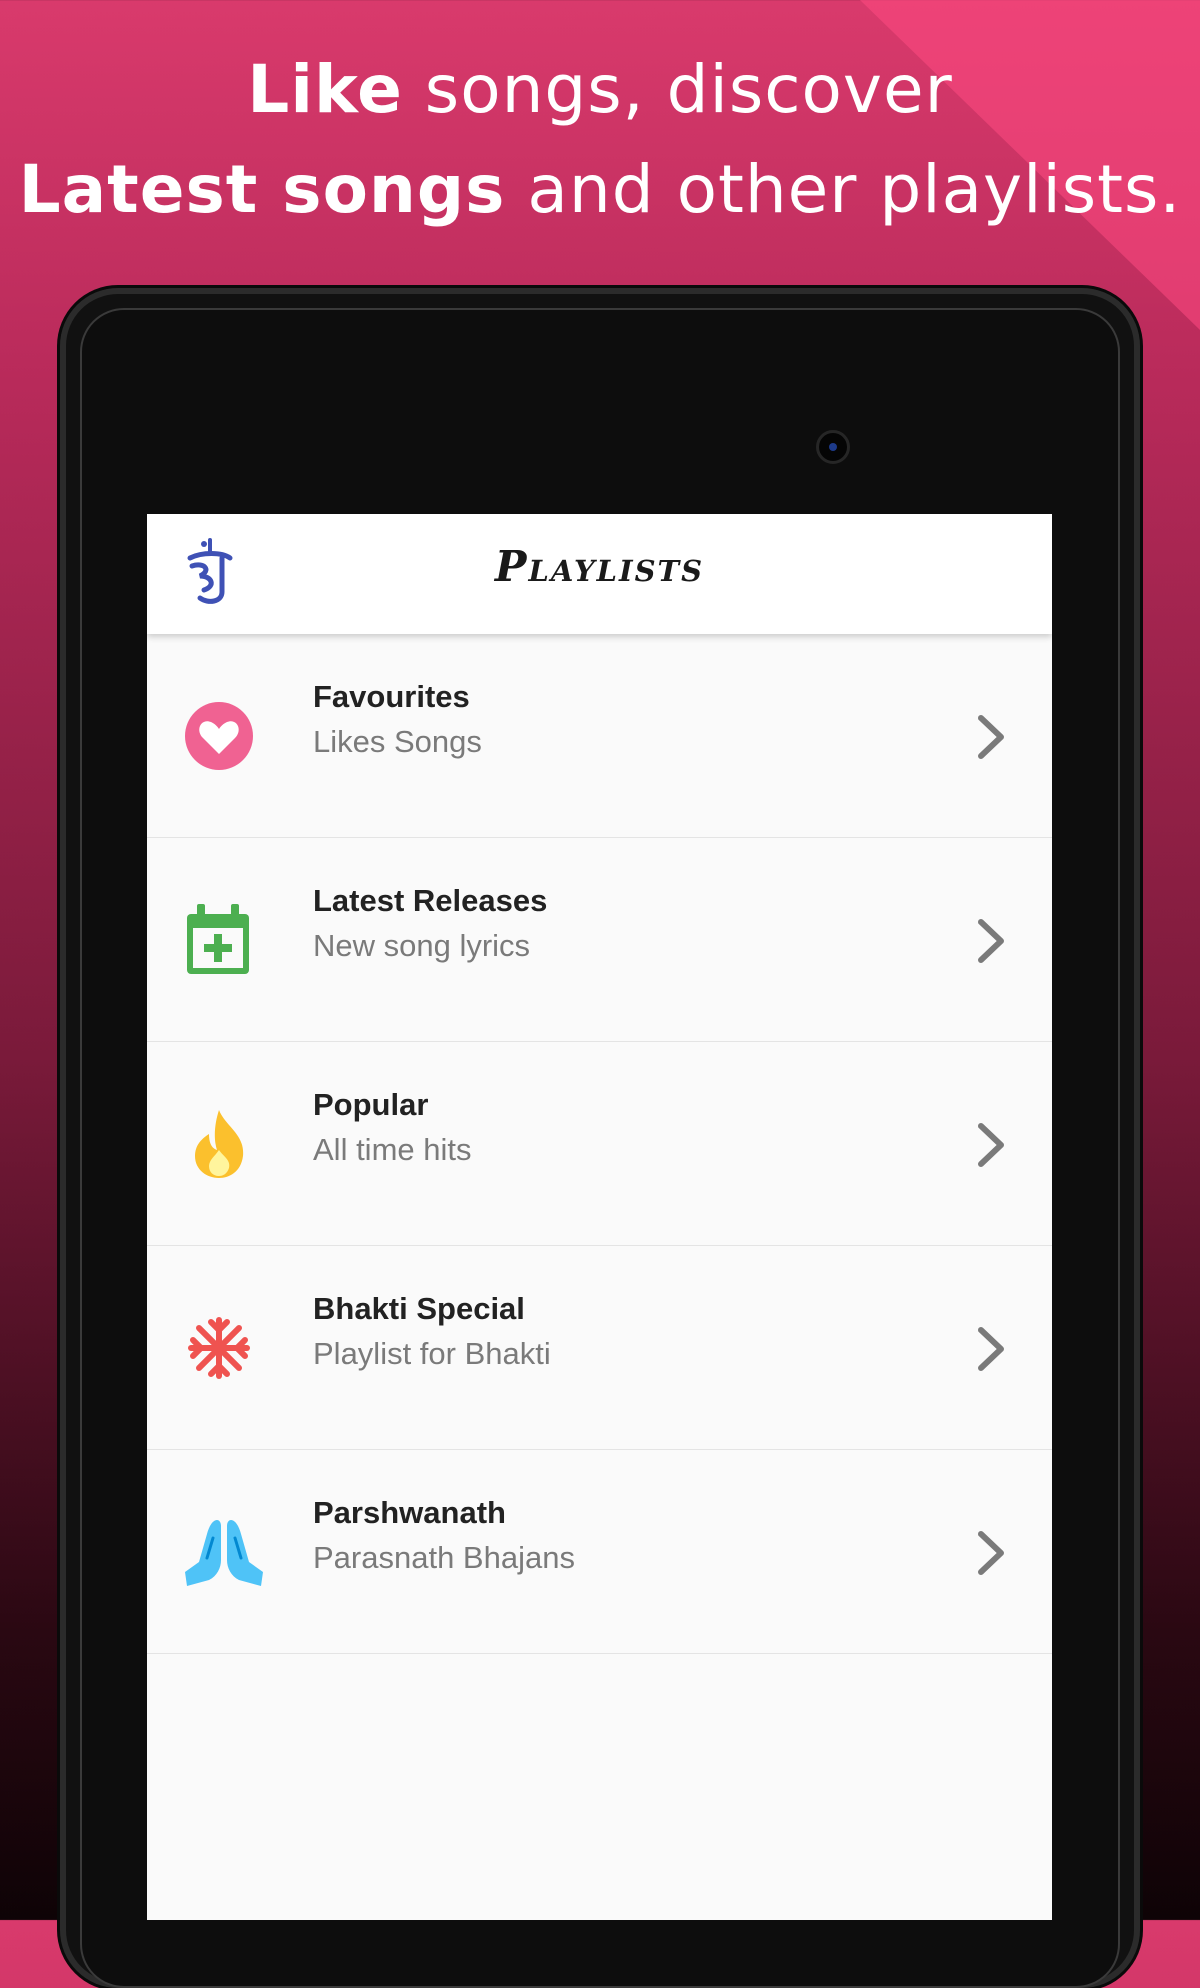 Image resolution: width=1200 pixels, height=1988 pixels. Describe the element at coordinates (444, 1537) in the screenshot. I see `playlist-text: Parshwanath Parasnath Bhajans` at that location.